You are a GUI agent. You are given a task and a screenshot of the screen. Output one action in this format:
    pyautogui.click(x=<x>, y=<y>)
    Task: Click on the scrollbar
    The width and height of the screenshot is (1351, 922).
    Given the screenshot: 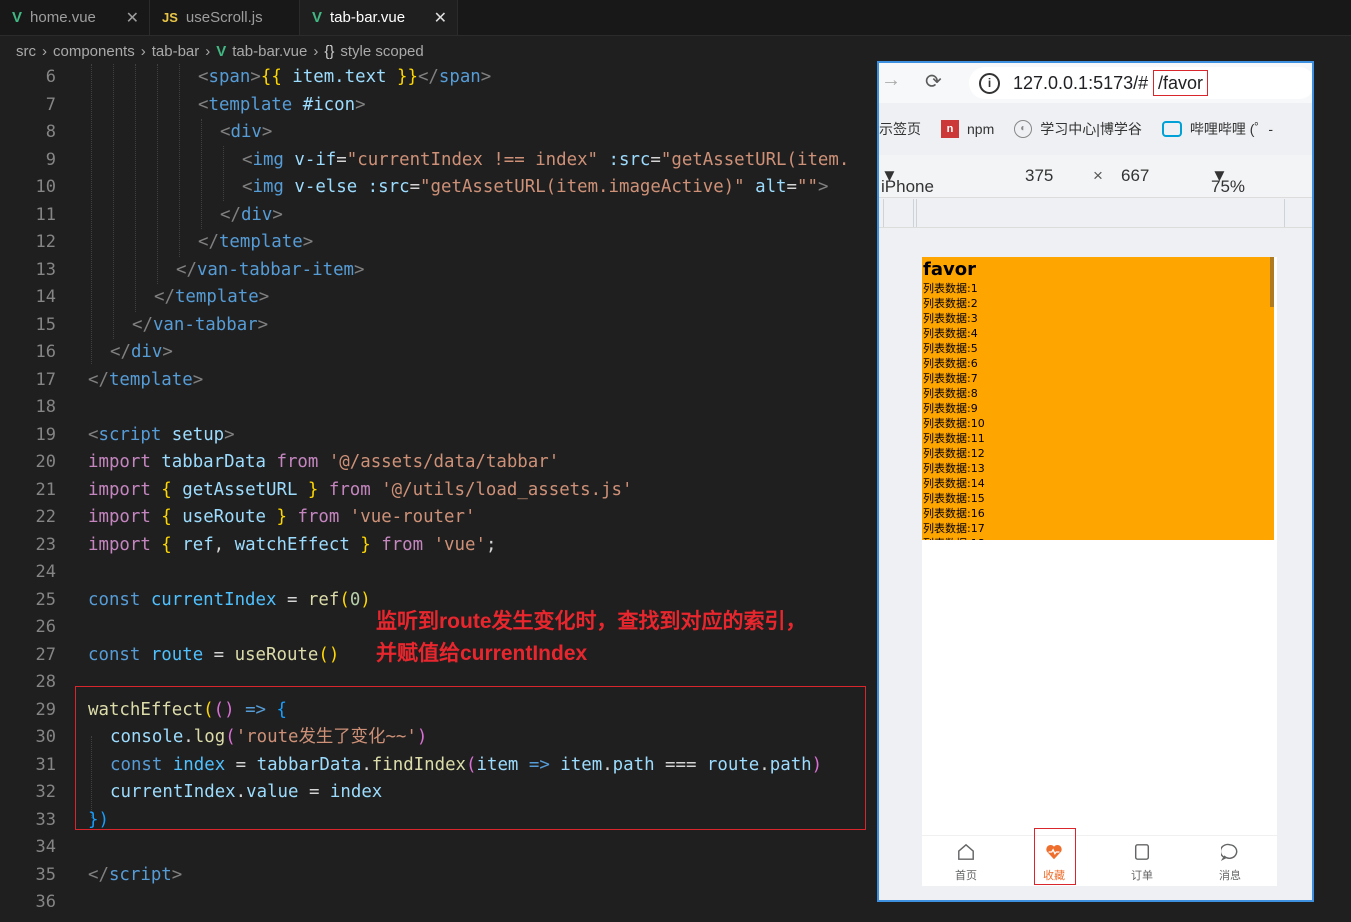 What is the action you would take?
    pyautogui.click(x=1272, y=282)
    